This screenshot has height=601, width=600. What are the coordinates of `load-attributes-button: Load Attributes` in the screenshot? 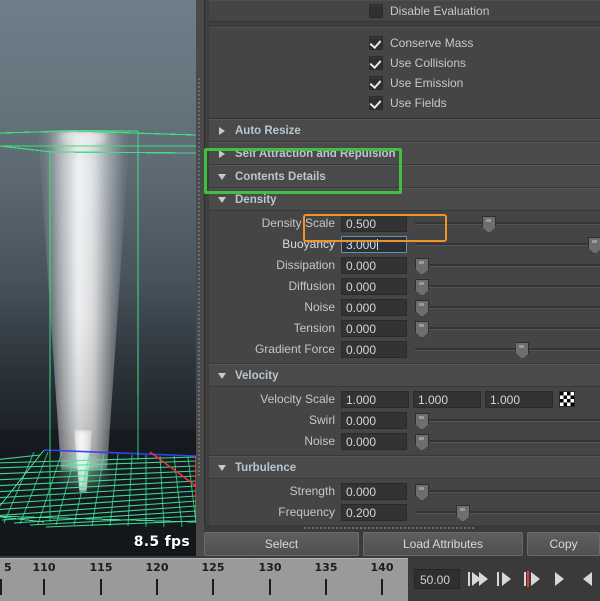 It's located at (443, 544).